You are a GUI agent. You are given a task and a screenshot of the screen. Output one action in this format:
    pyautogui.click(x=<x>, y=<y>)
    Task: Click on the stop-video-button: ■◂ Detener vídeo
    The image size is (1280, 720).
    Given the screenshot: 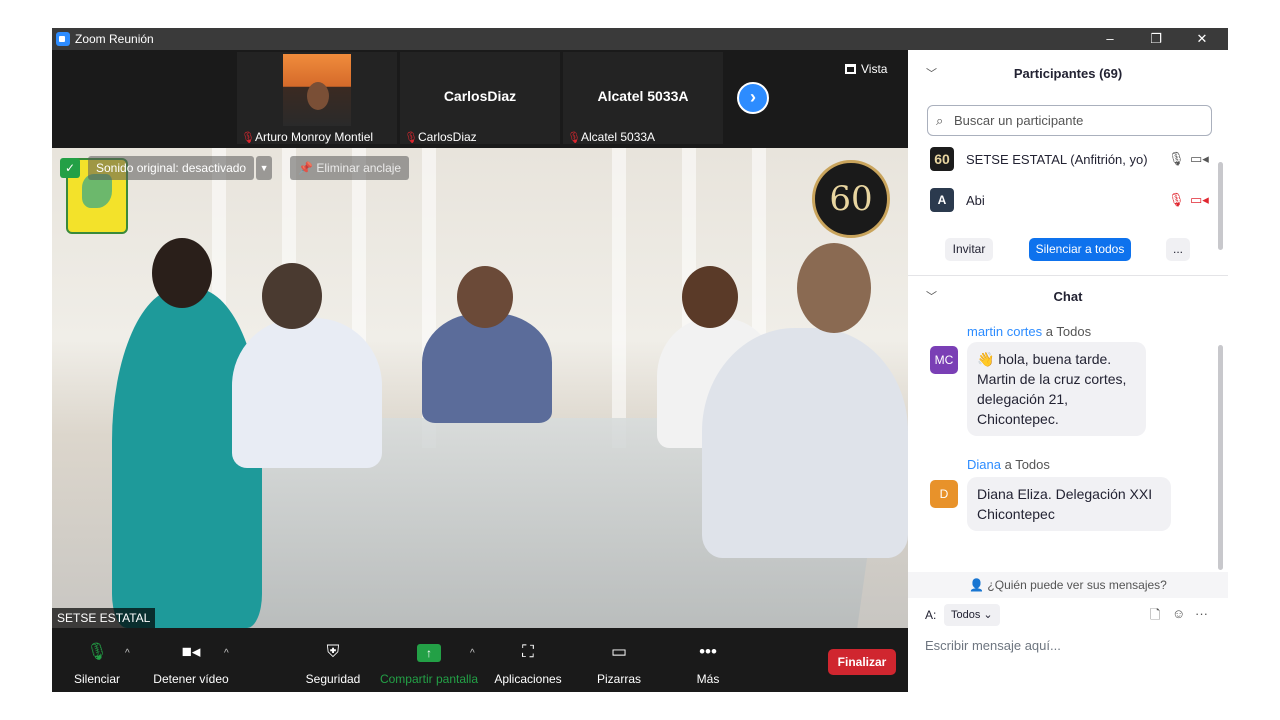 What is the action you would take?
    pyautogui.click(x=191, y=660)
    